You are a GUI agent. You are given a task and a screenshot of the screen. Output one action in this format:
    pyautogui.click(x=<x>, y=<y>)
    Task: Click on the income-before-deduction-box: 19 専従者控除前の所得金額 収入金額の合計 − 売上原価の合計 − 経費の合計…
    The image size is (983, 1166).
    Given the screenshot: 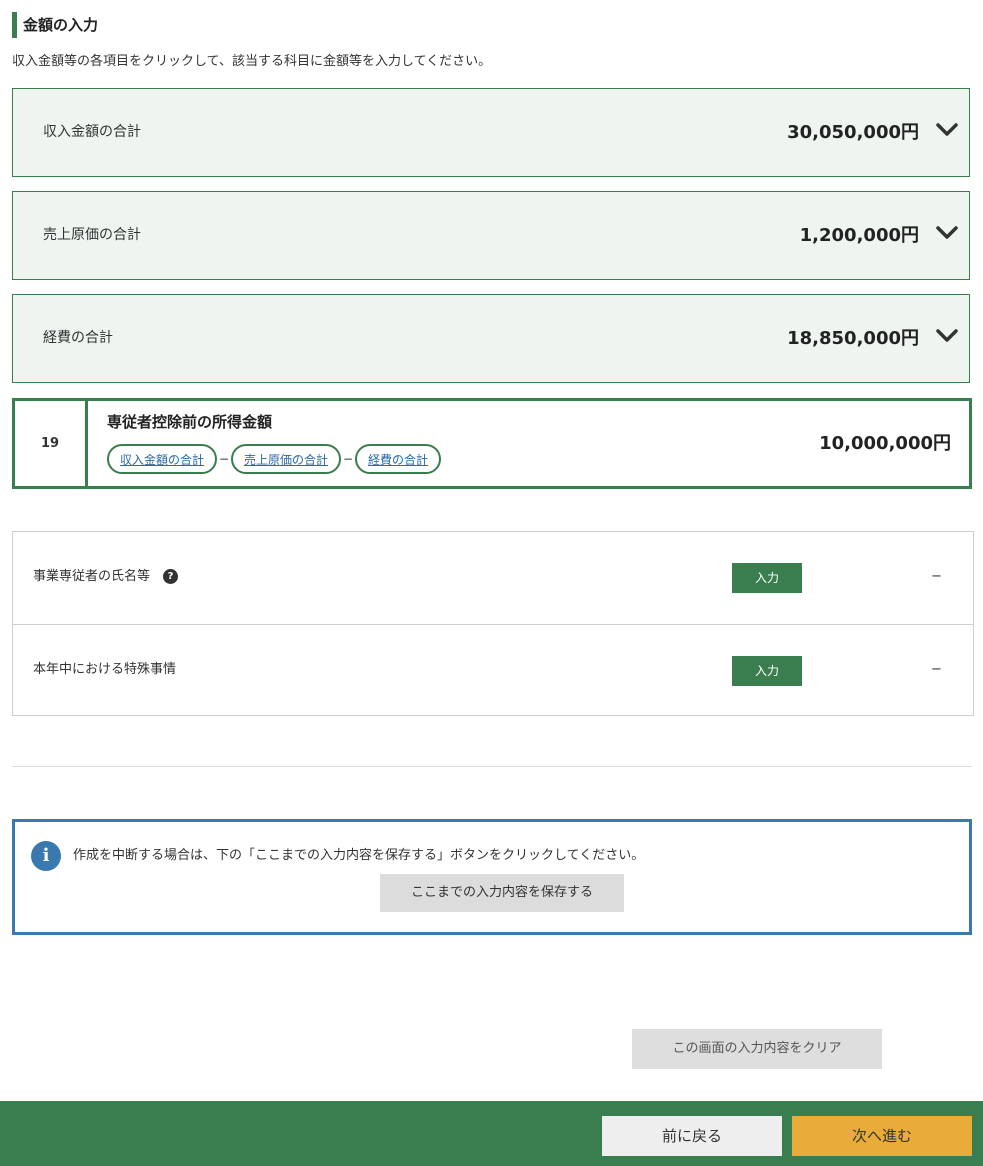 What is the action you would take?
    pyautogui.click(x=492, y=443)
    